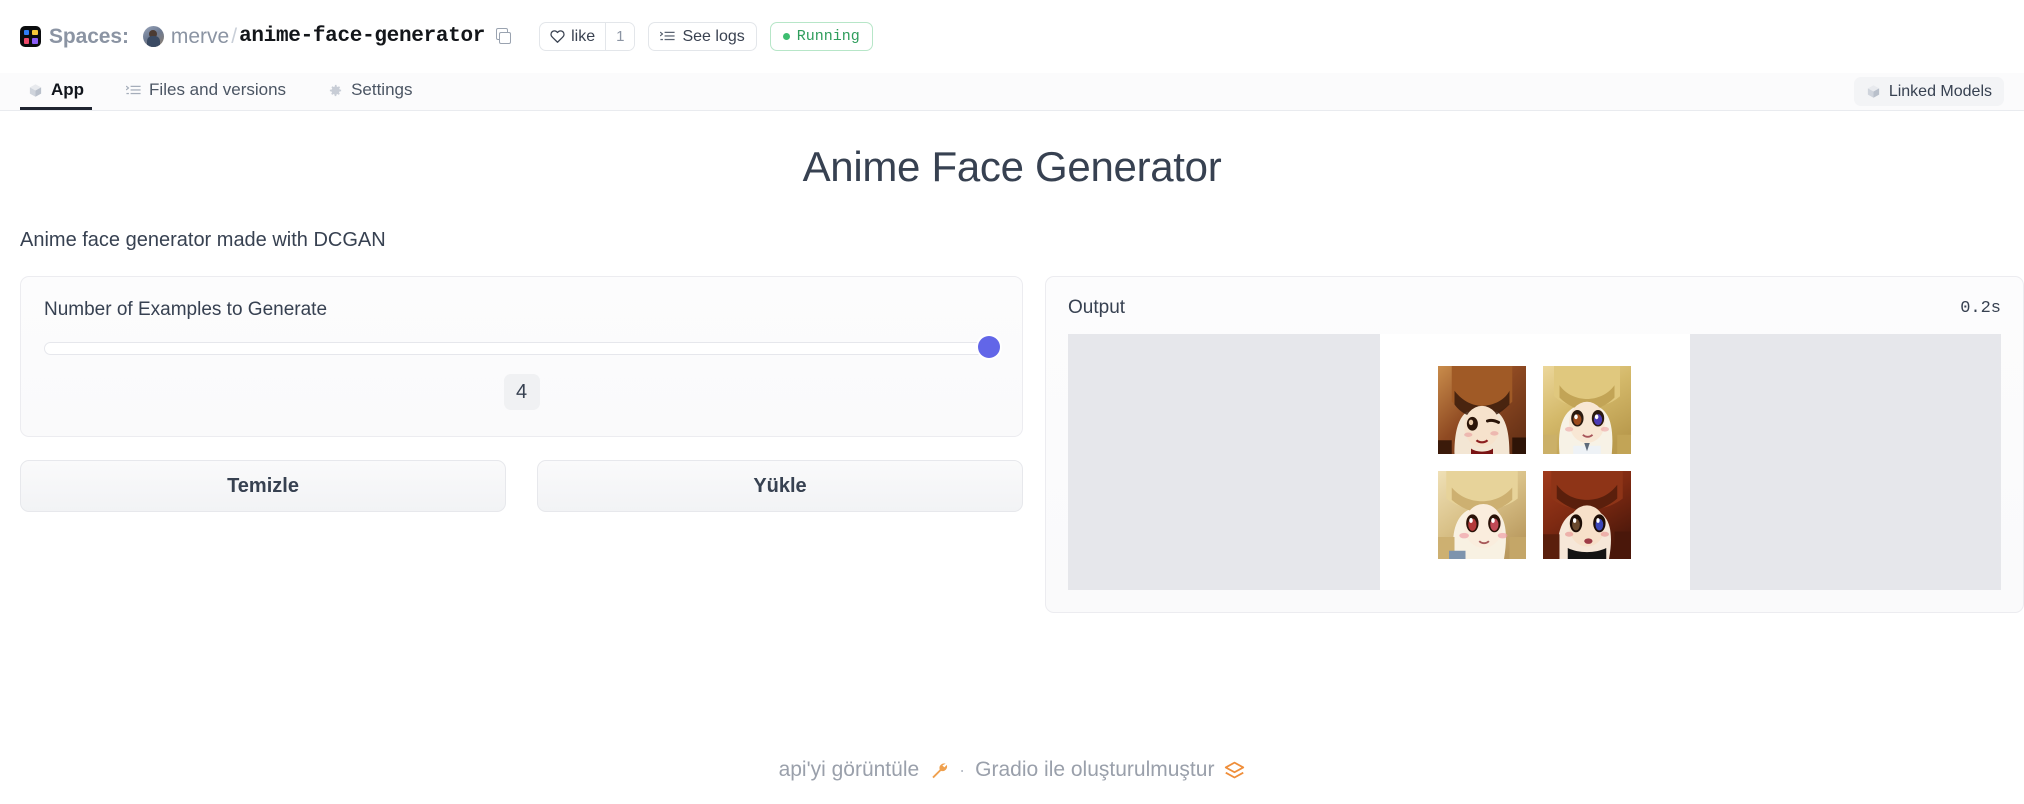  What do you see at coordinates (186, 309) in the screenshot?
I see `slider-label: Number of Examples to Generate` at bounding box center [186, 309].